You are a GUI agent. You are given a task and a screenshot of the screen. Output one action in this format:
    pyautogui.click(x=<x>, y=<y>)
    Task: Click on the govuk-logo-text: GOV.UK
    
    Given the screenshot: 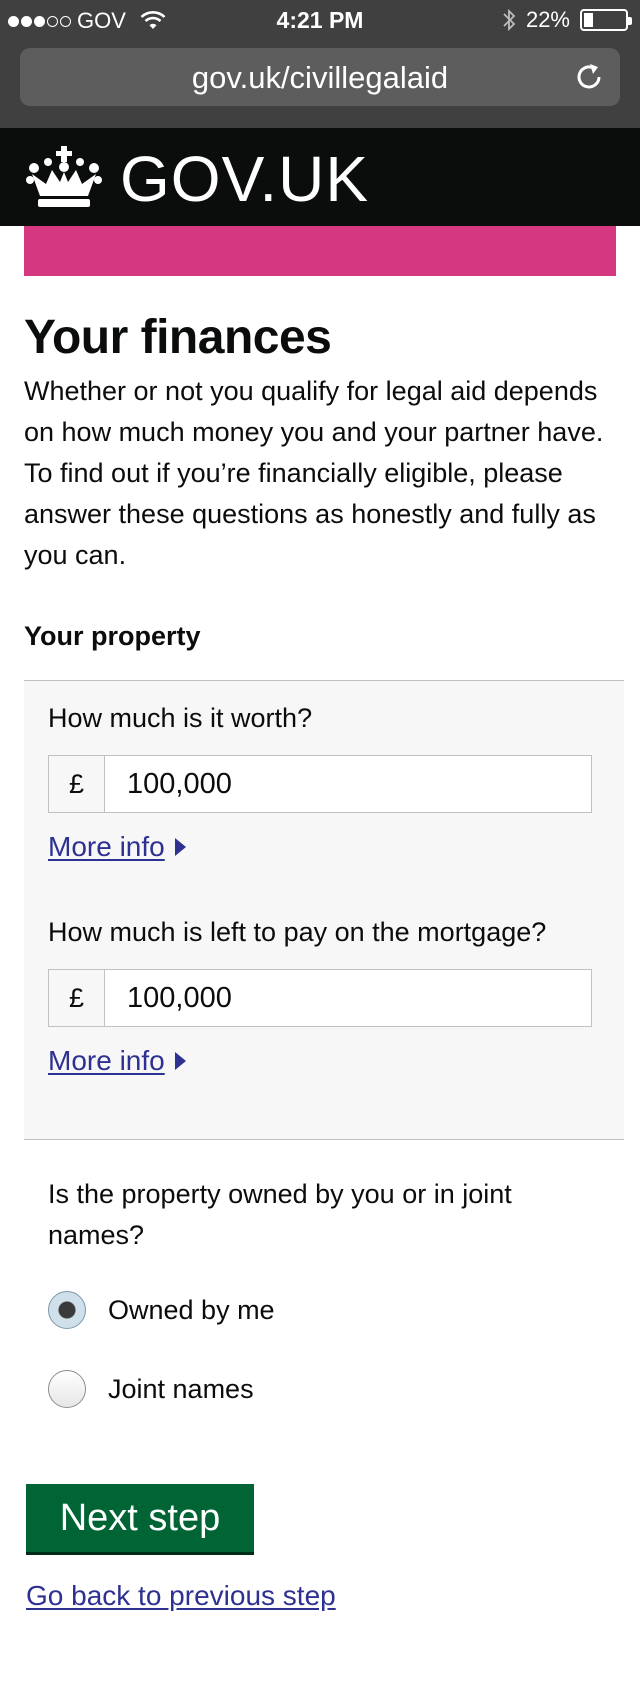 What is the action you would take?
    pyautogui.click(x=244, y=179)
    